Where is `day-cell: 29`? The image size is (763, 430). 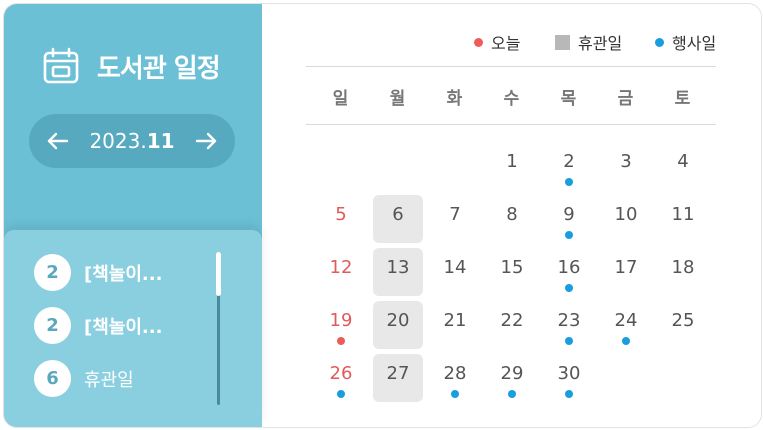 day-cell: 29 is located at coordinates (512, 378).